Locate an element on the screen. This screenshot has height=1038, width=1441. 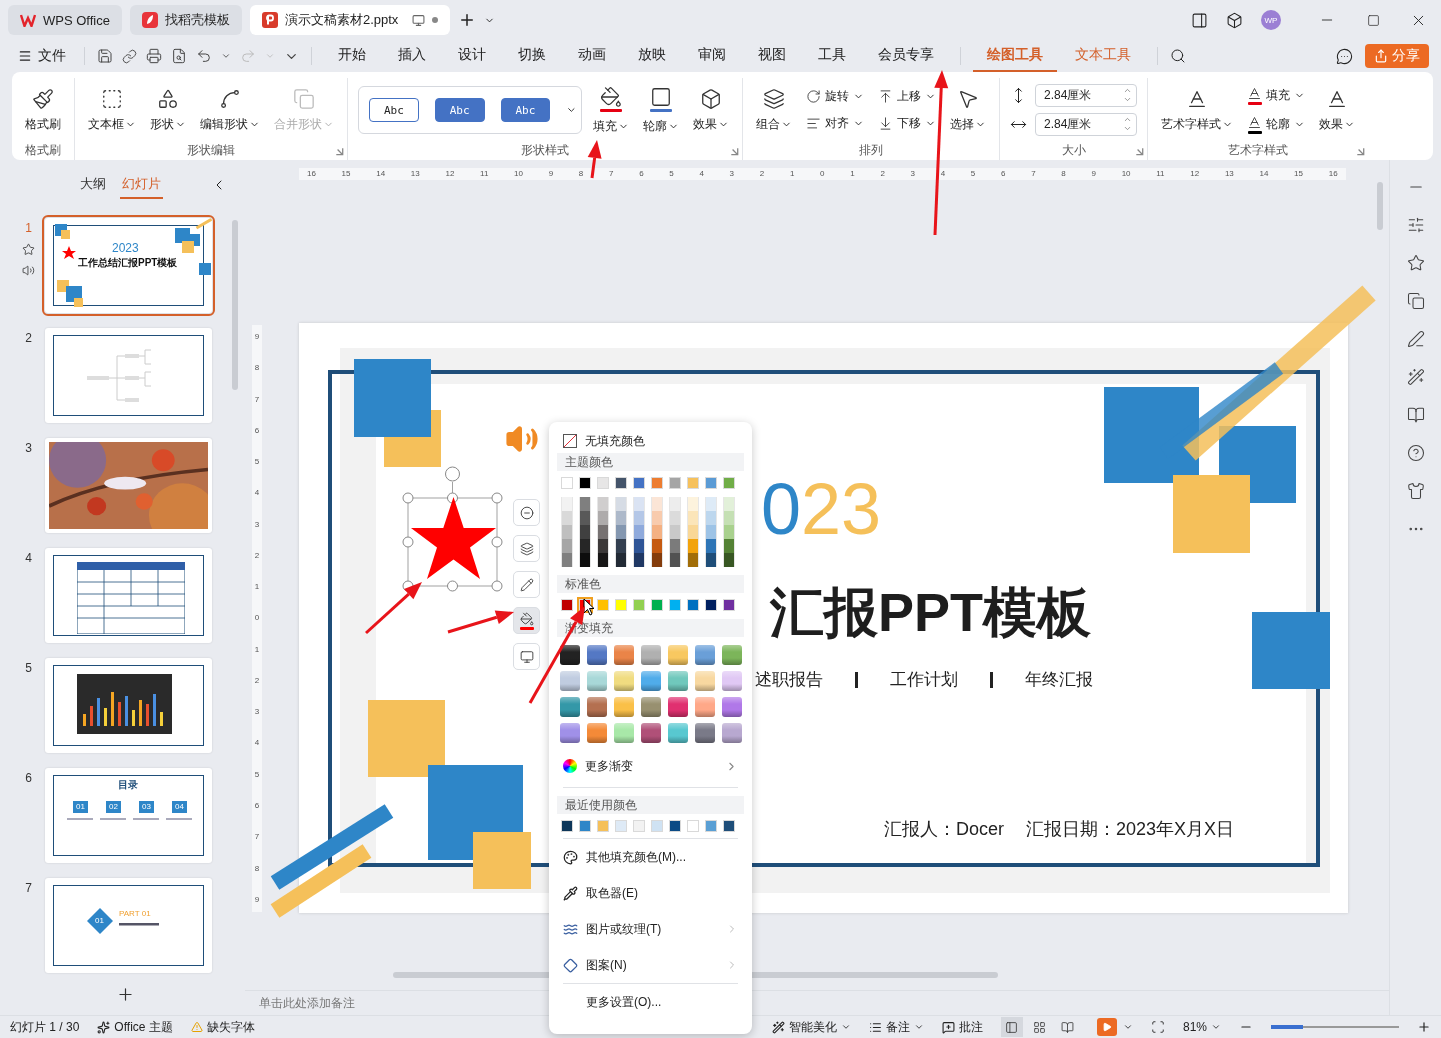
file-menu-button: 文件 is located at coordinates (42, 56).